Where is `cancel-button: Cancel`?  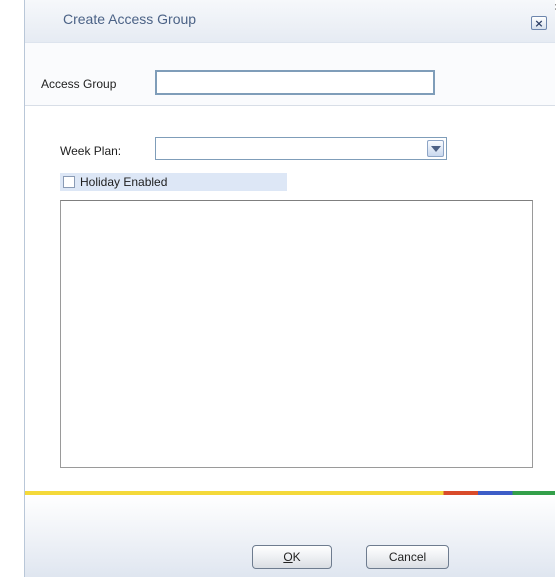
cancel-button: Cancel is located at coordinates (407, 557).